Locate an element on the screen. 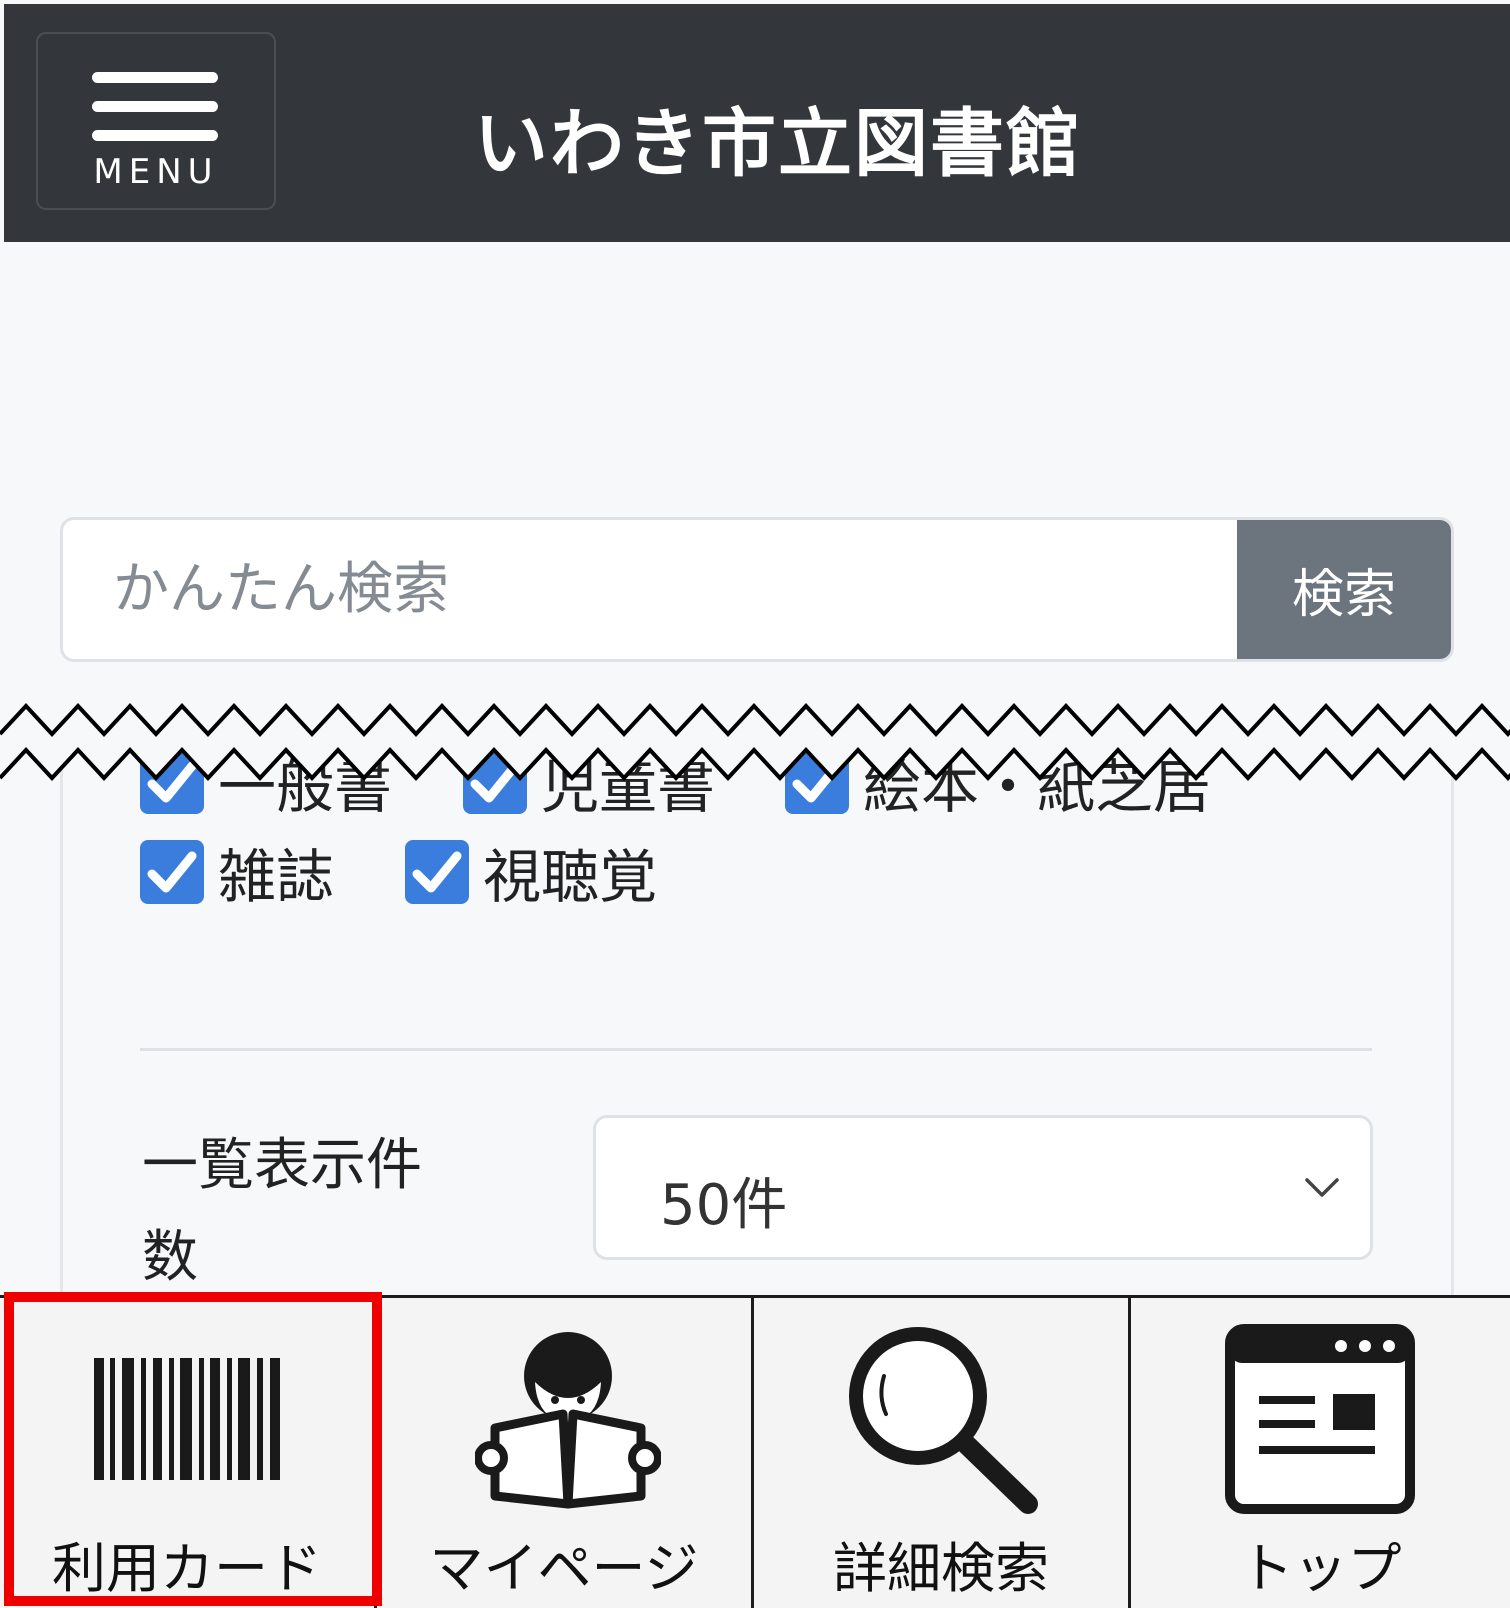 This screenshot has height=1608, width=1510. menu-button: MENU is located at coordinates (156, 121).